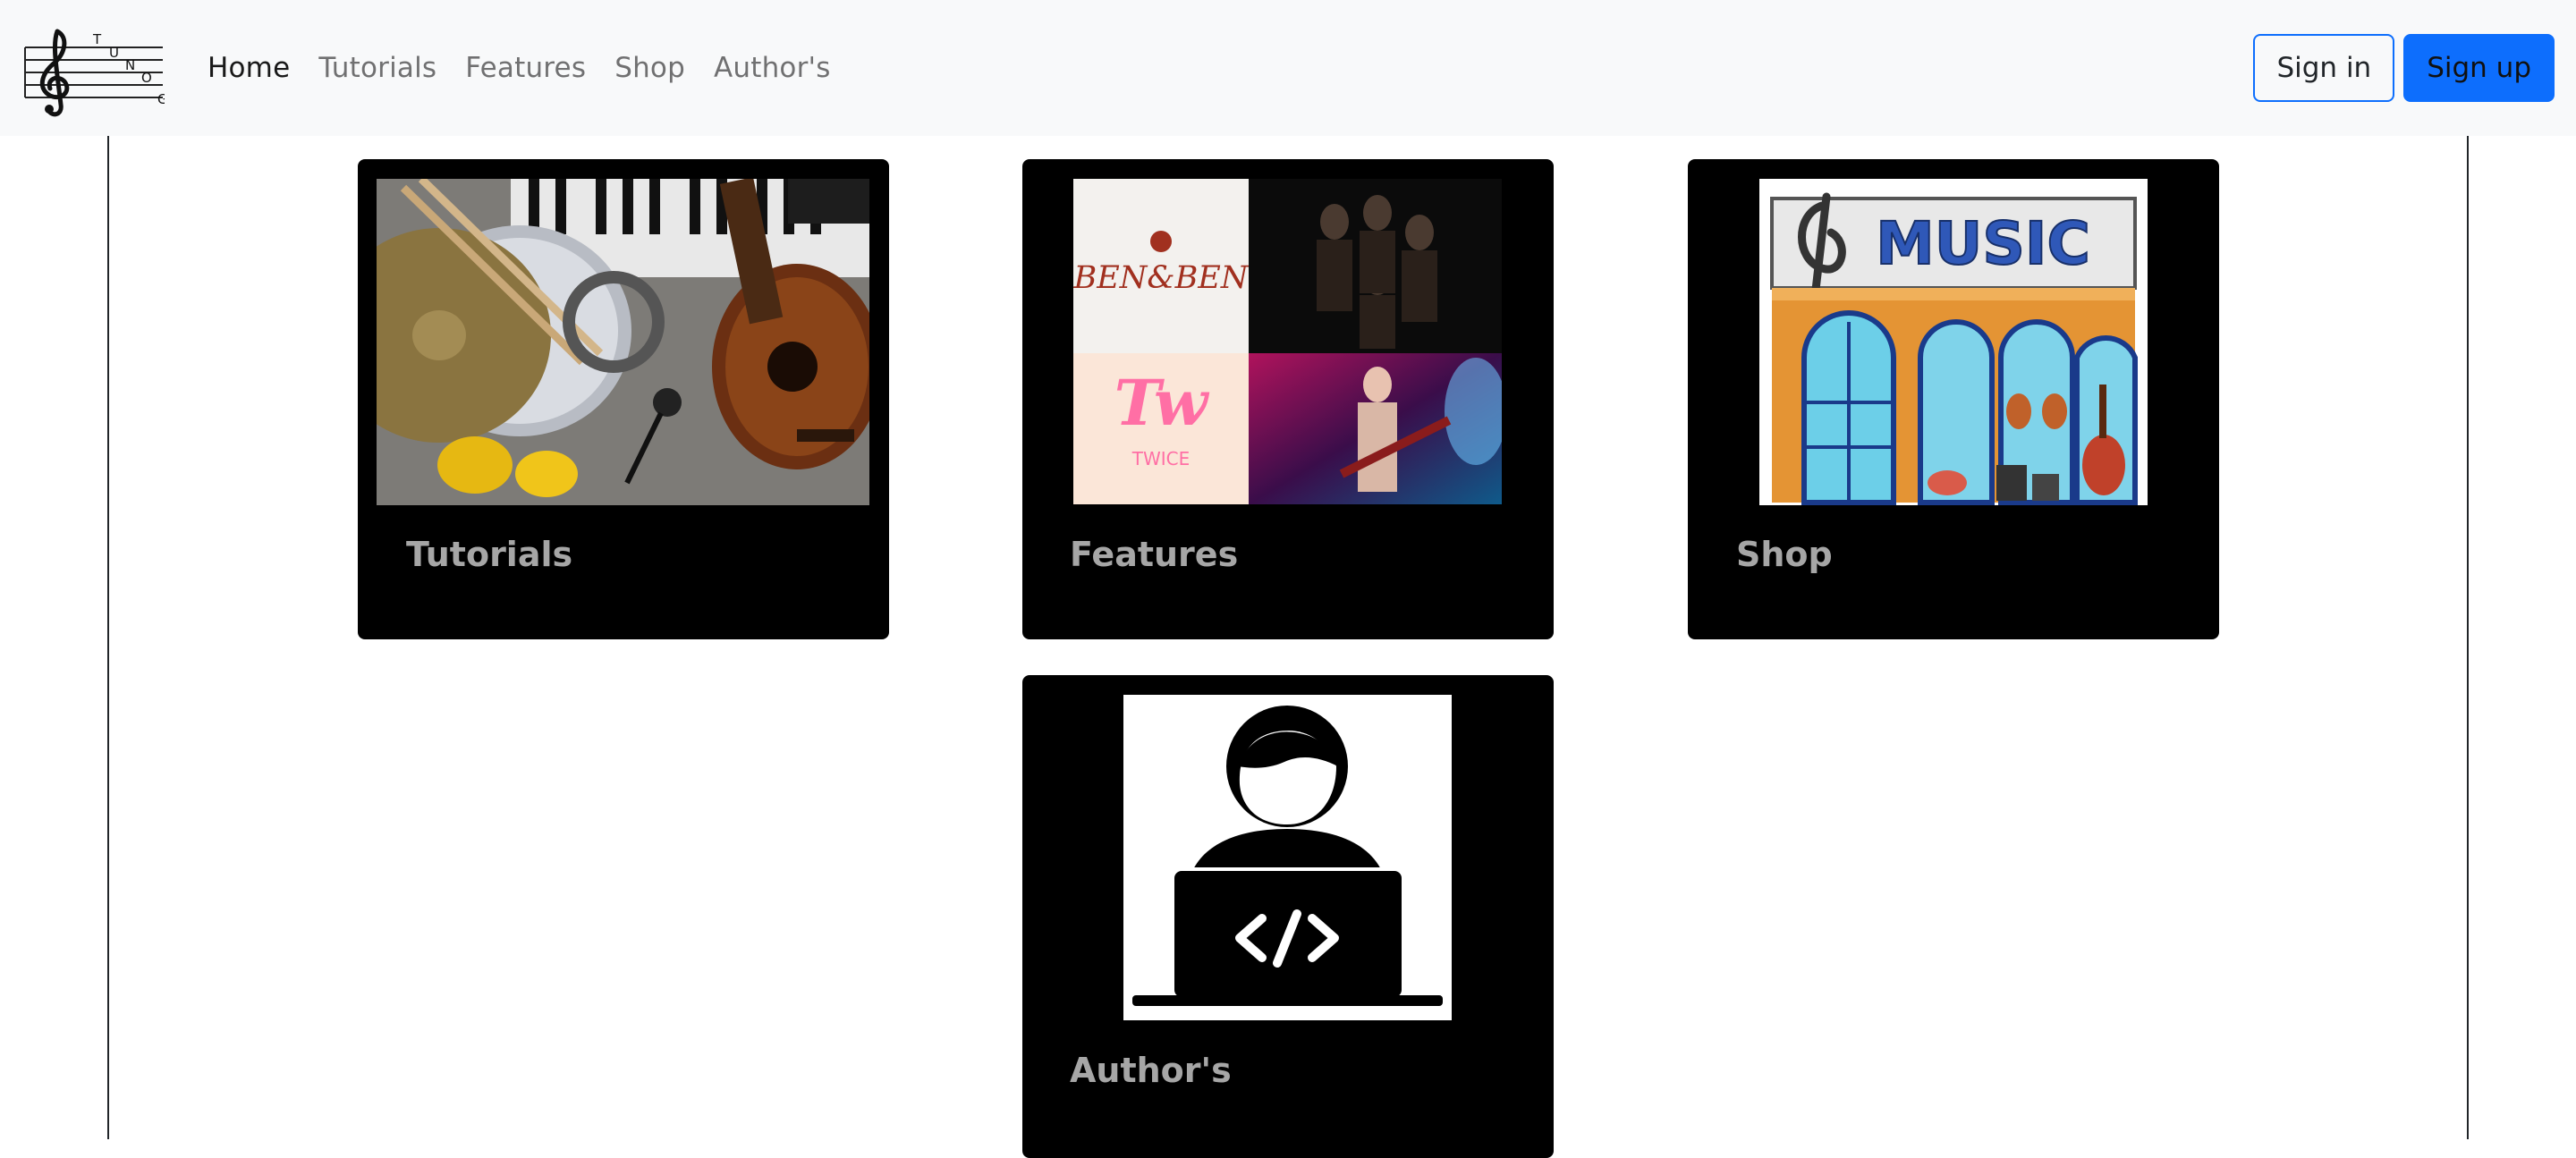 This screenshot has width=2576, height=1158. Describe the element at coordinates (1287, 341) in the screenshot. I see `artist-collage: BEN&BEN Tw TWICE` at that location.